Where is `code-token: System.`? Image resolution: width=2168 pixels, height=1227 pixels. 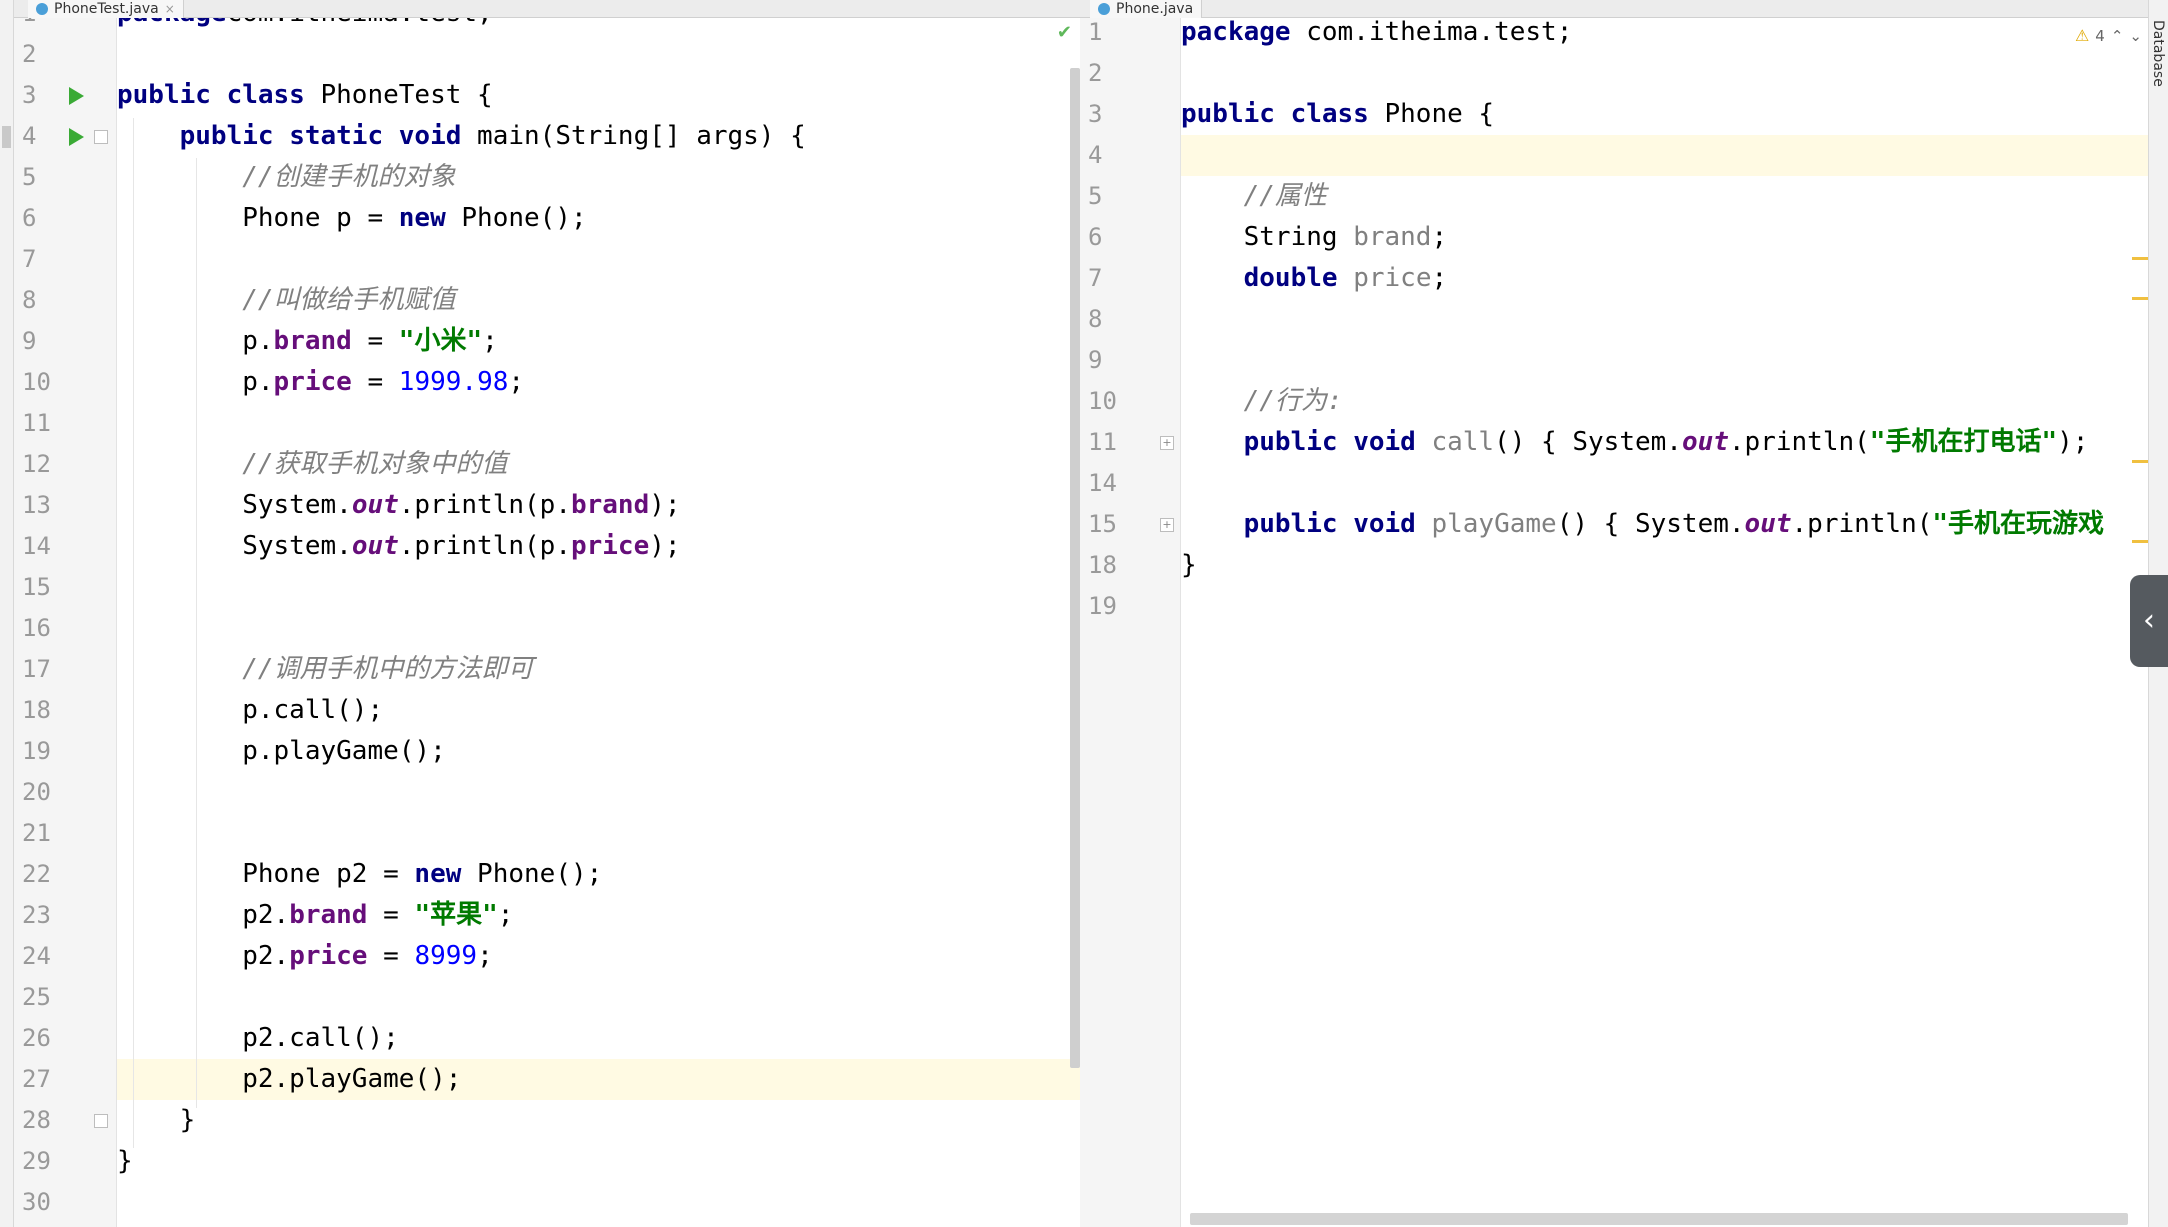
code-token: System. is located at coordinates (234, 505).